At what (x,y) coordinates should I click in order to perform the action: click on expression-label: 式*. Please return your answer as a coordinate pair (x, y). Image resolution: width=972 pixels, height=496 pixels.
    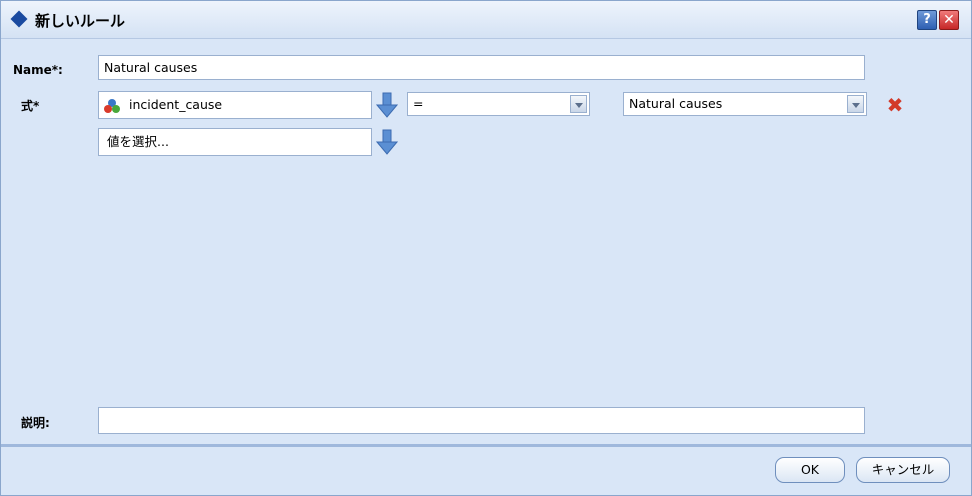
    Looking at the image, I should click on (30, 106).